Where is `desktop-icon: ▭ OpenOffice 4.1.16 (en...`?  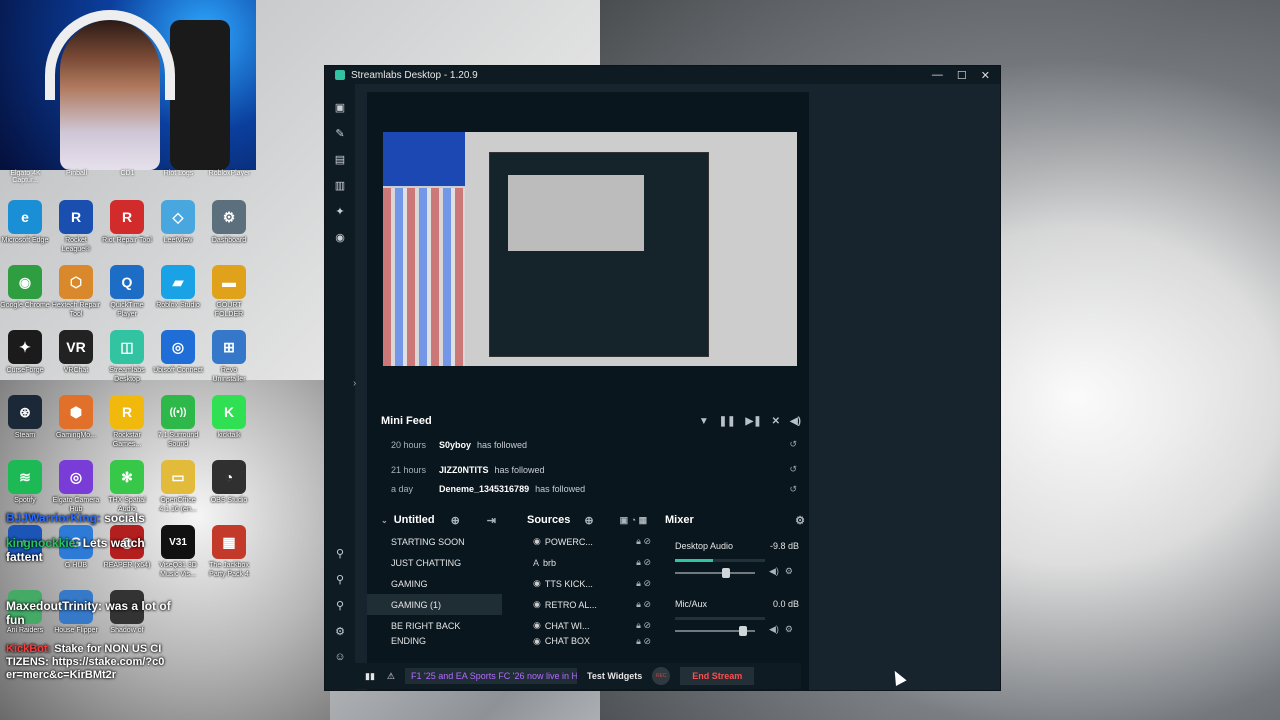 desktop-icon: ▭ OpenOffice 4.1.16 (en... is located at coordinates (178, 487).